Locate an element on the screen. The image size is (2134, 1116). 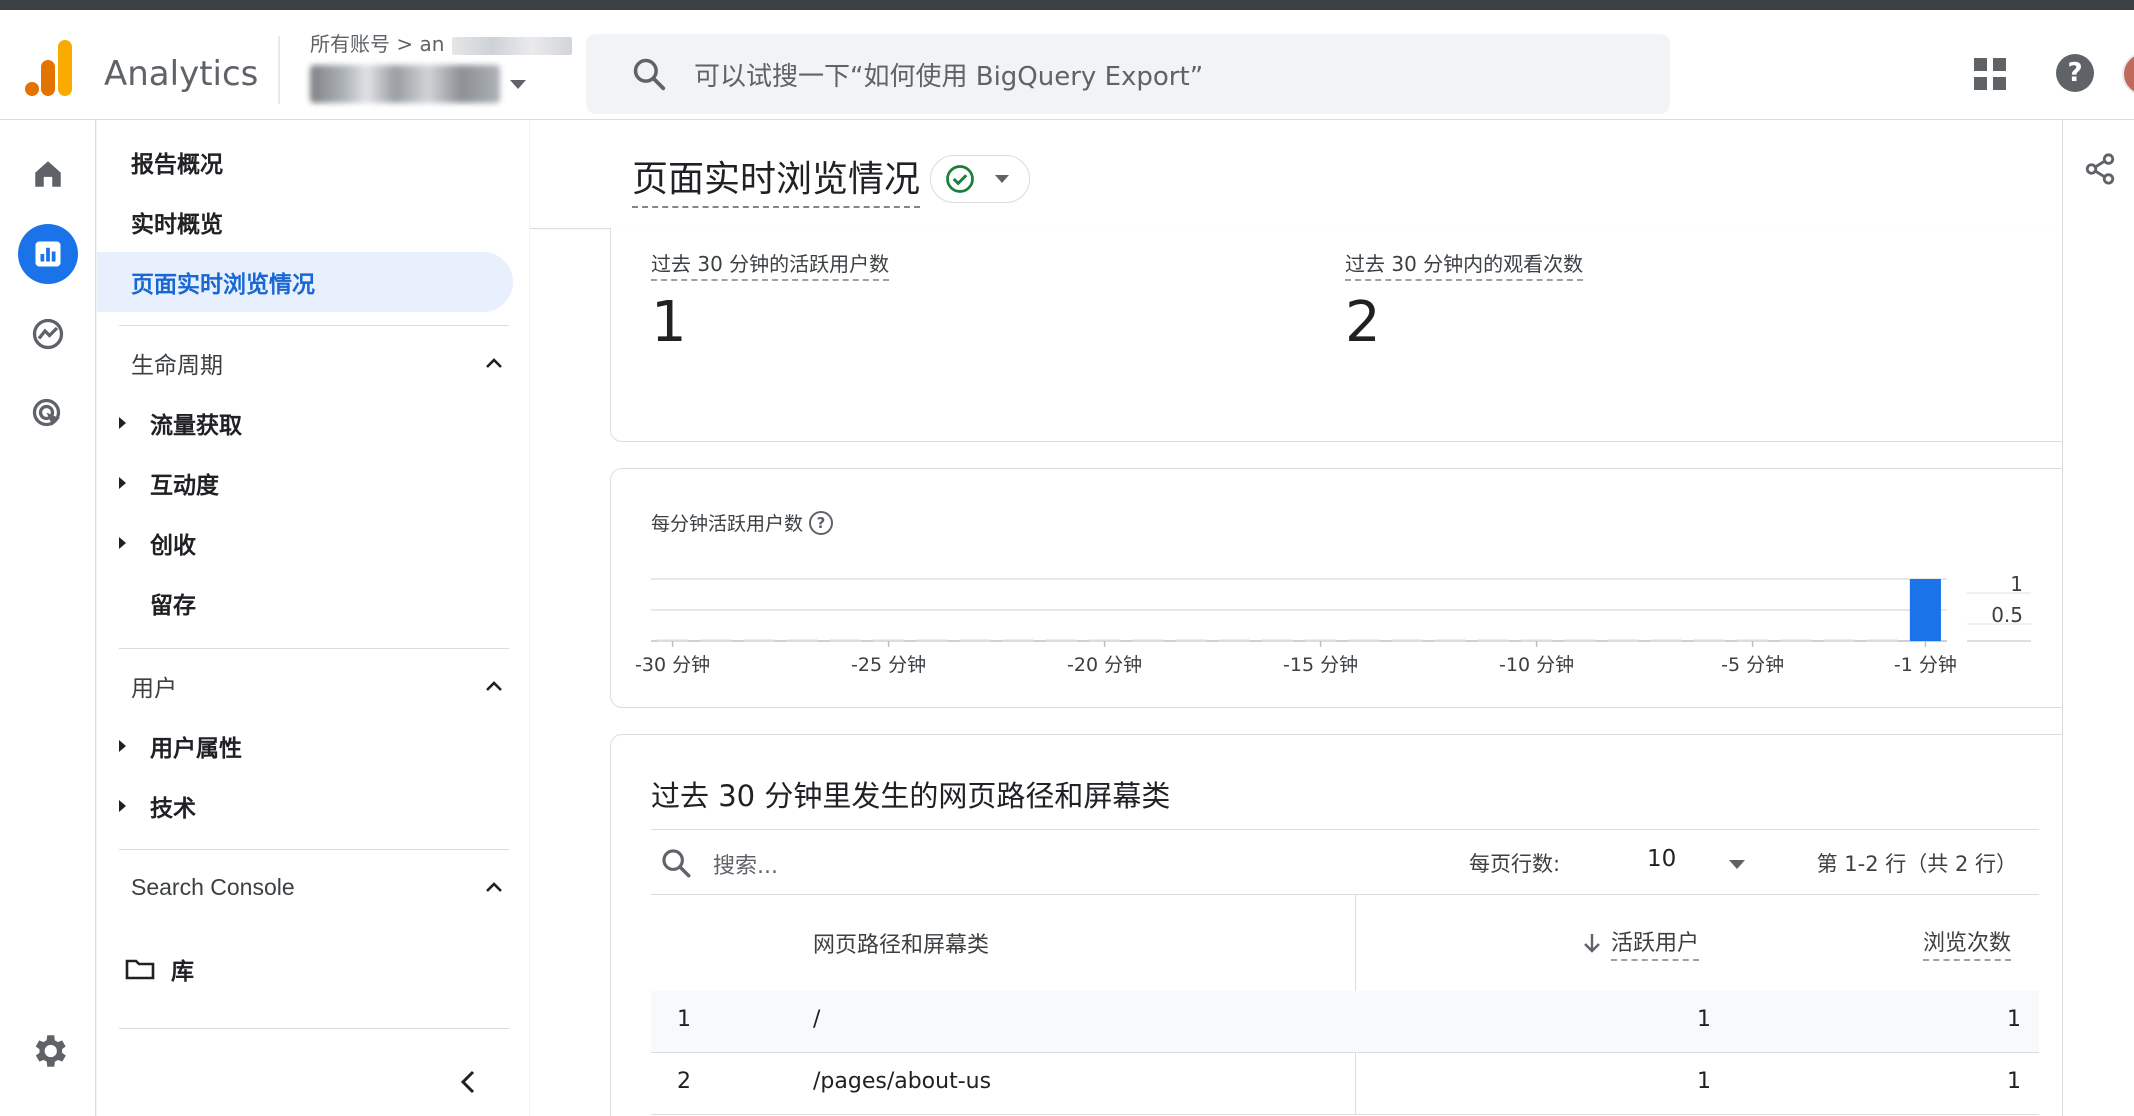
nav-retention: 留存 is located at coordinates (305, 603).